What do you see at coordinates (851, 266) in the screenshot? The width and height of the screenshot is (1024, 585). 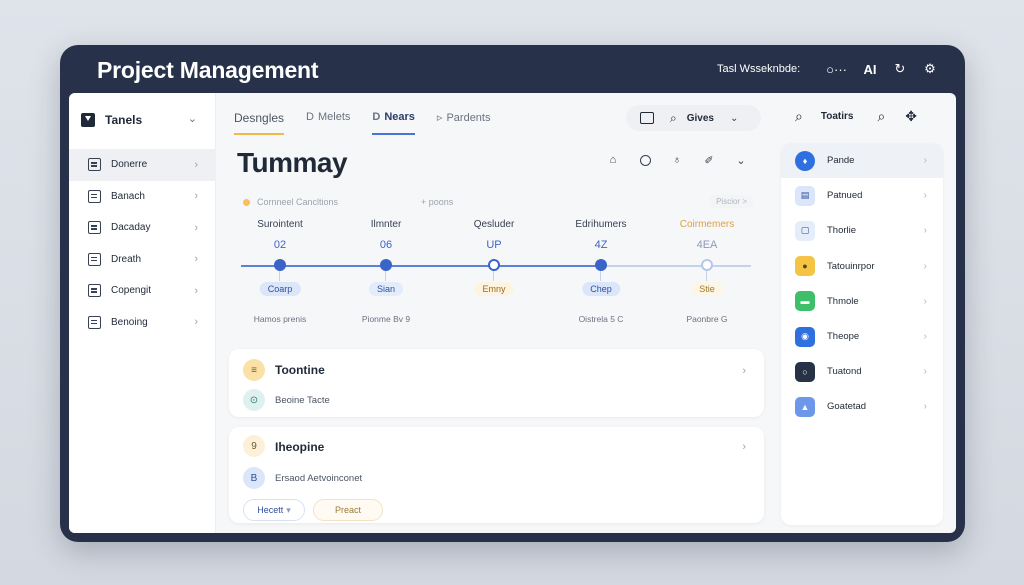 I see `list-item-label: Tatouinrpor` at bounding box center [851, 266].